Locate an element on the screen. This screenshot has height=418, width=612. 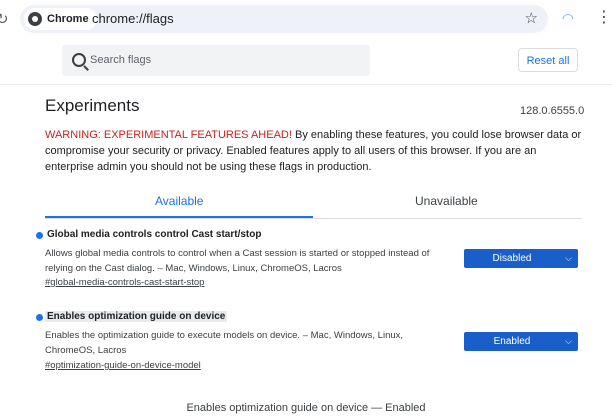
flag-permalink: #optimization-guide-on-device-model is located at coordinates (123, 365).